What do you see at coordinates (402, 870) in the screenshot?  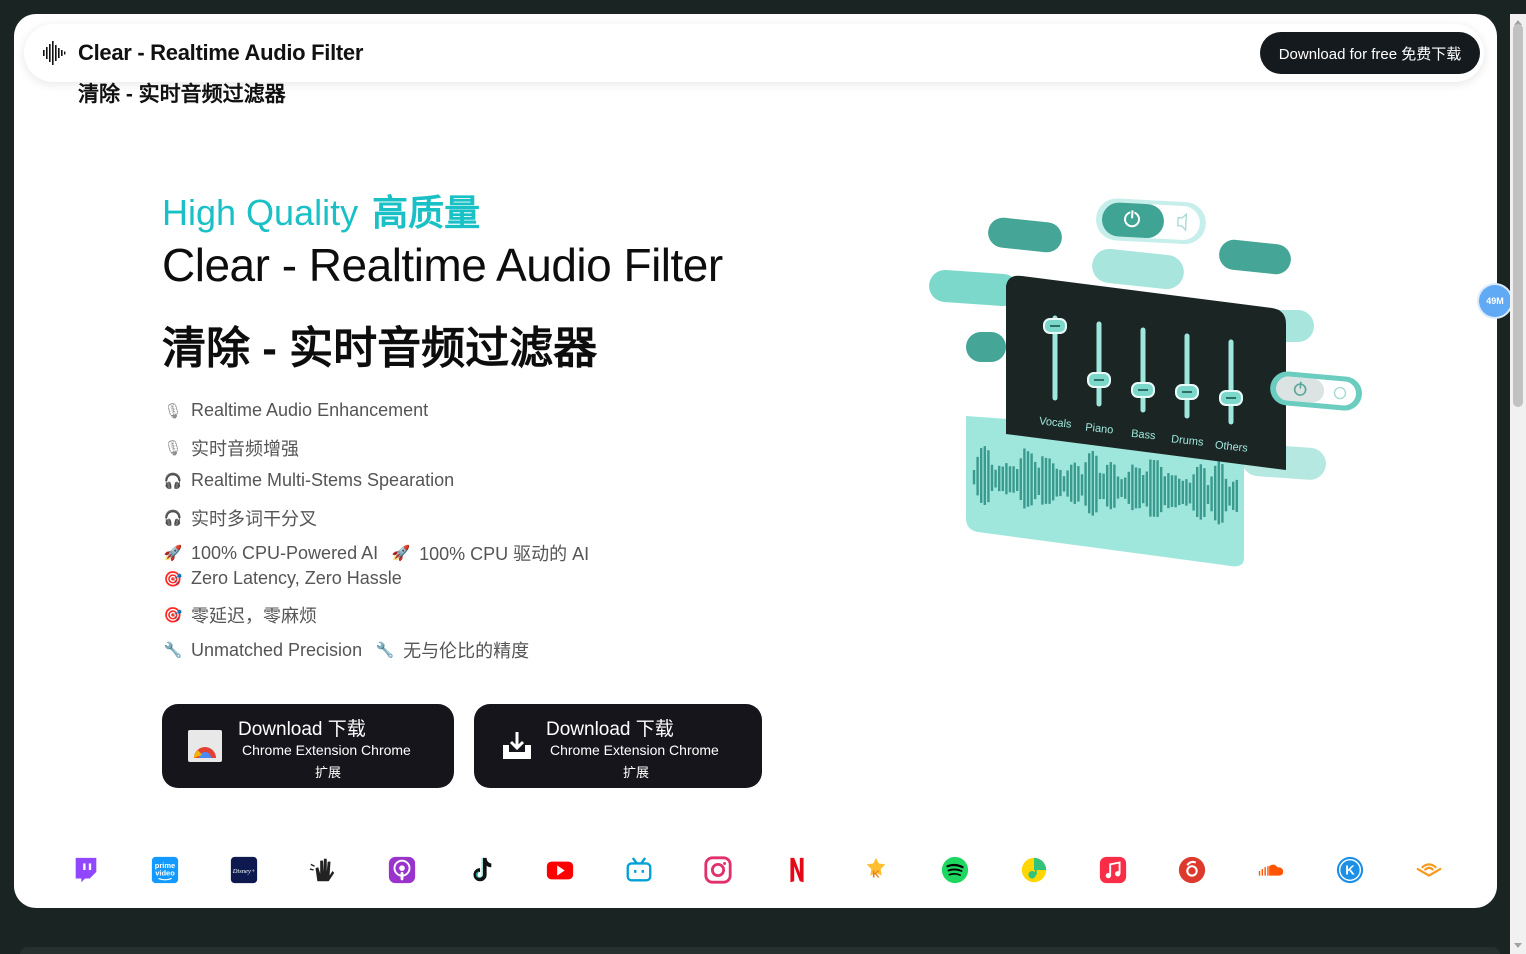 I see `podcasts-icon` at bounding box center [402, 870].